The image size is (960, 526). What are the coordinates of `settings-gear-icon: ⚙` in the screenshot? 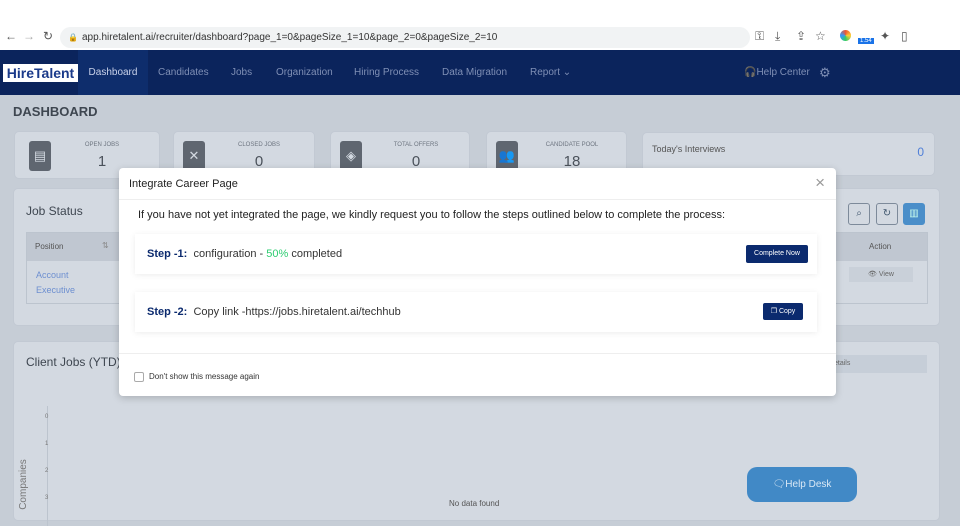 It's located at (825, 72).